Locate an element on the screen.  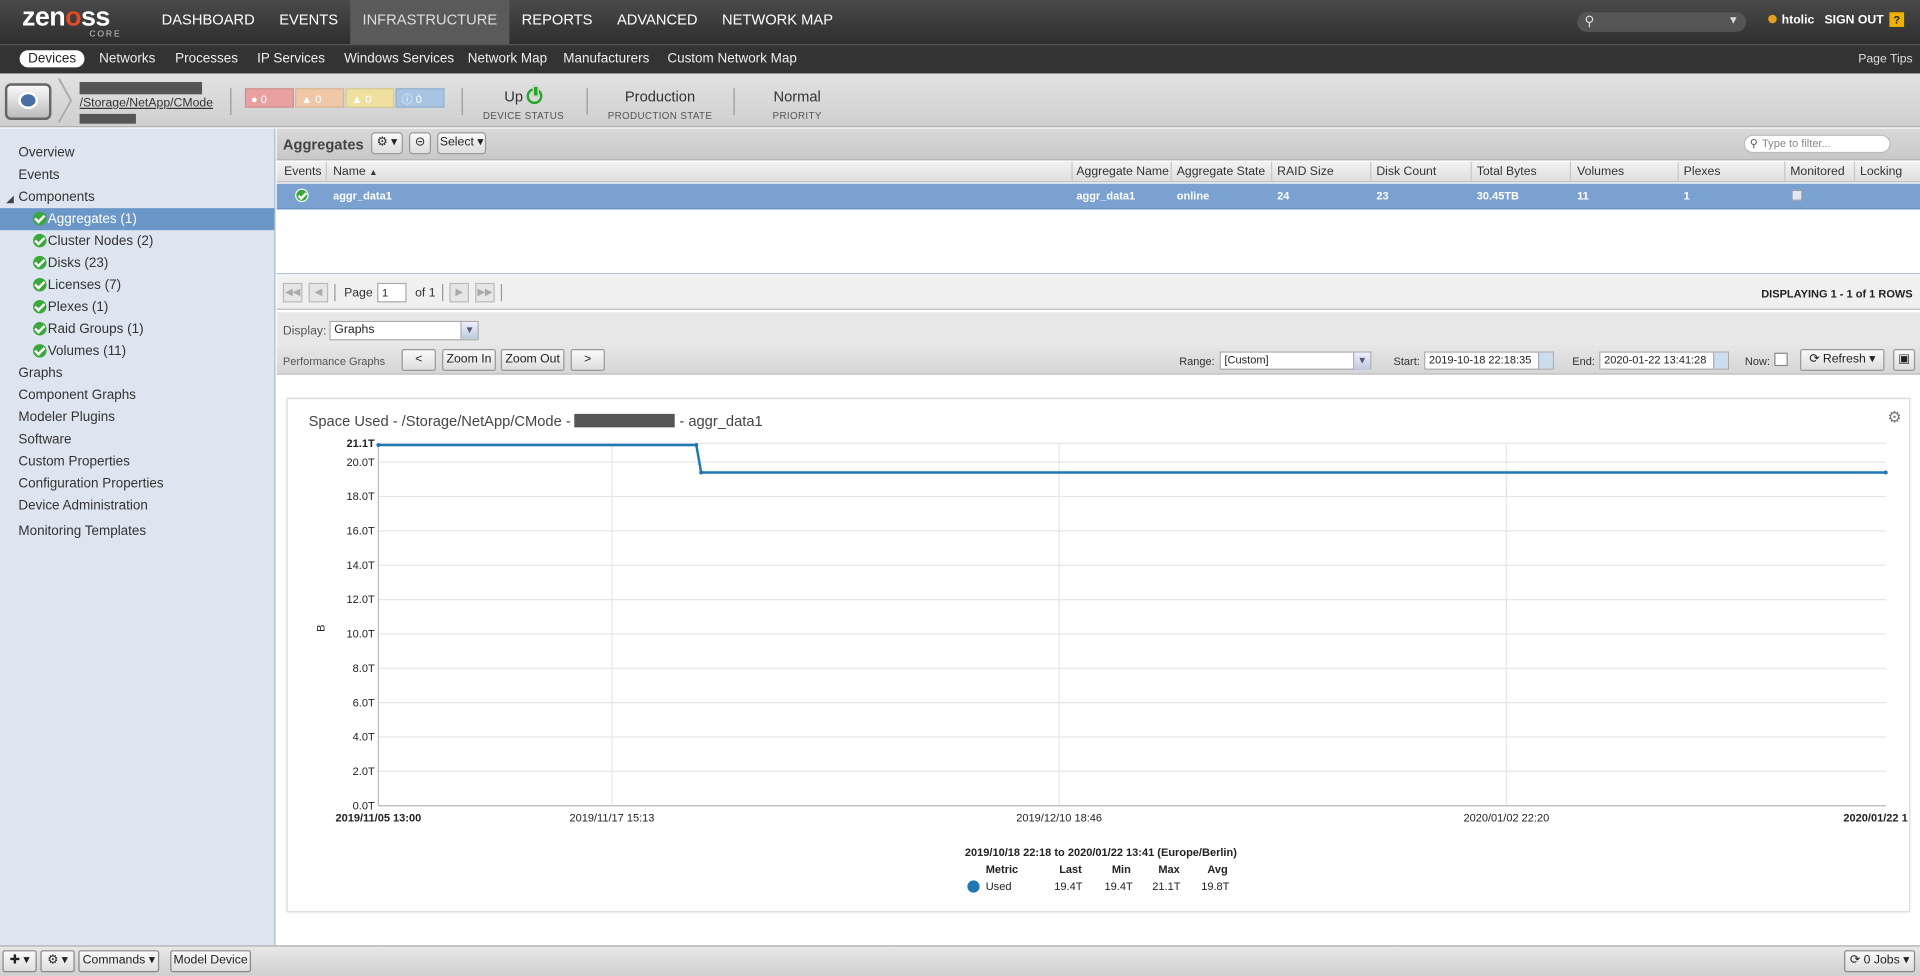
y-tick-label: 4.0T is located at coordinates (364, 738).